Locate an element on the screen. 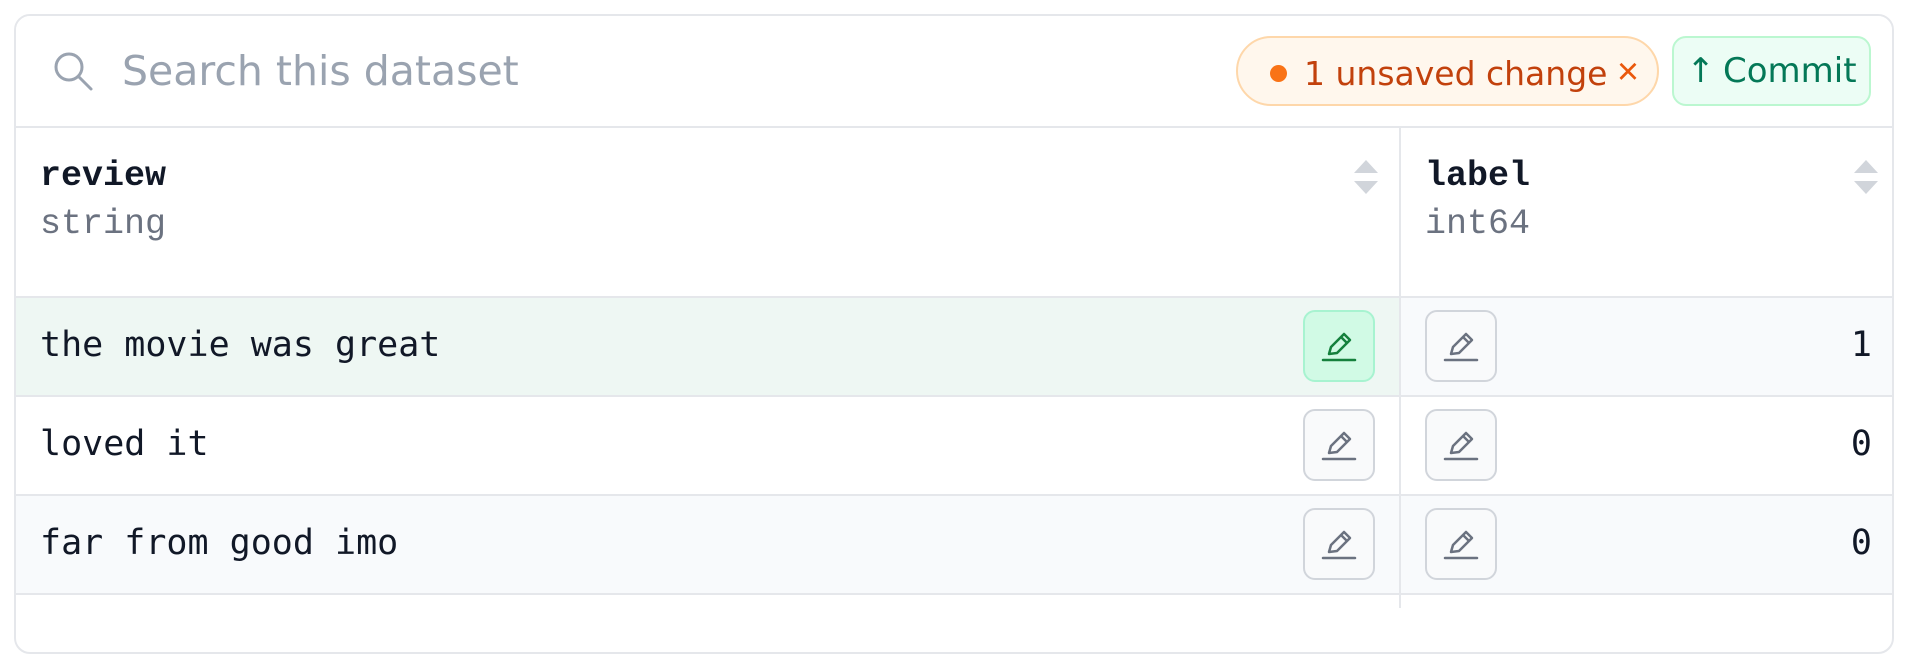 Image resolution: width=1908 pixels, height=654 pixels. unsaved-changes-badge: 1 unsaved change × is located at coordinates (1447, 71).